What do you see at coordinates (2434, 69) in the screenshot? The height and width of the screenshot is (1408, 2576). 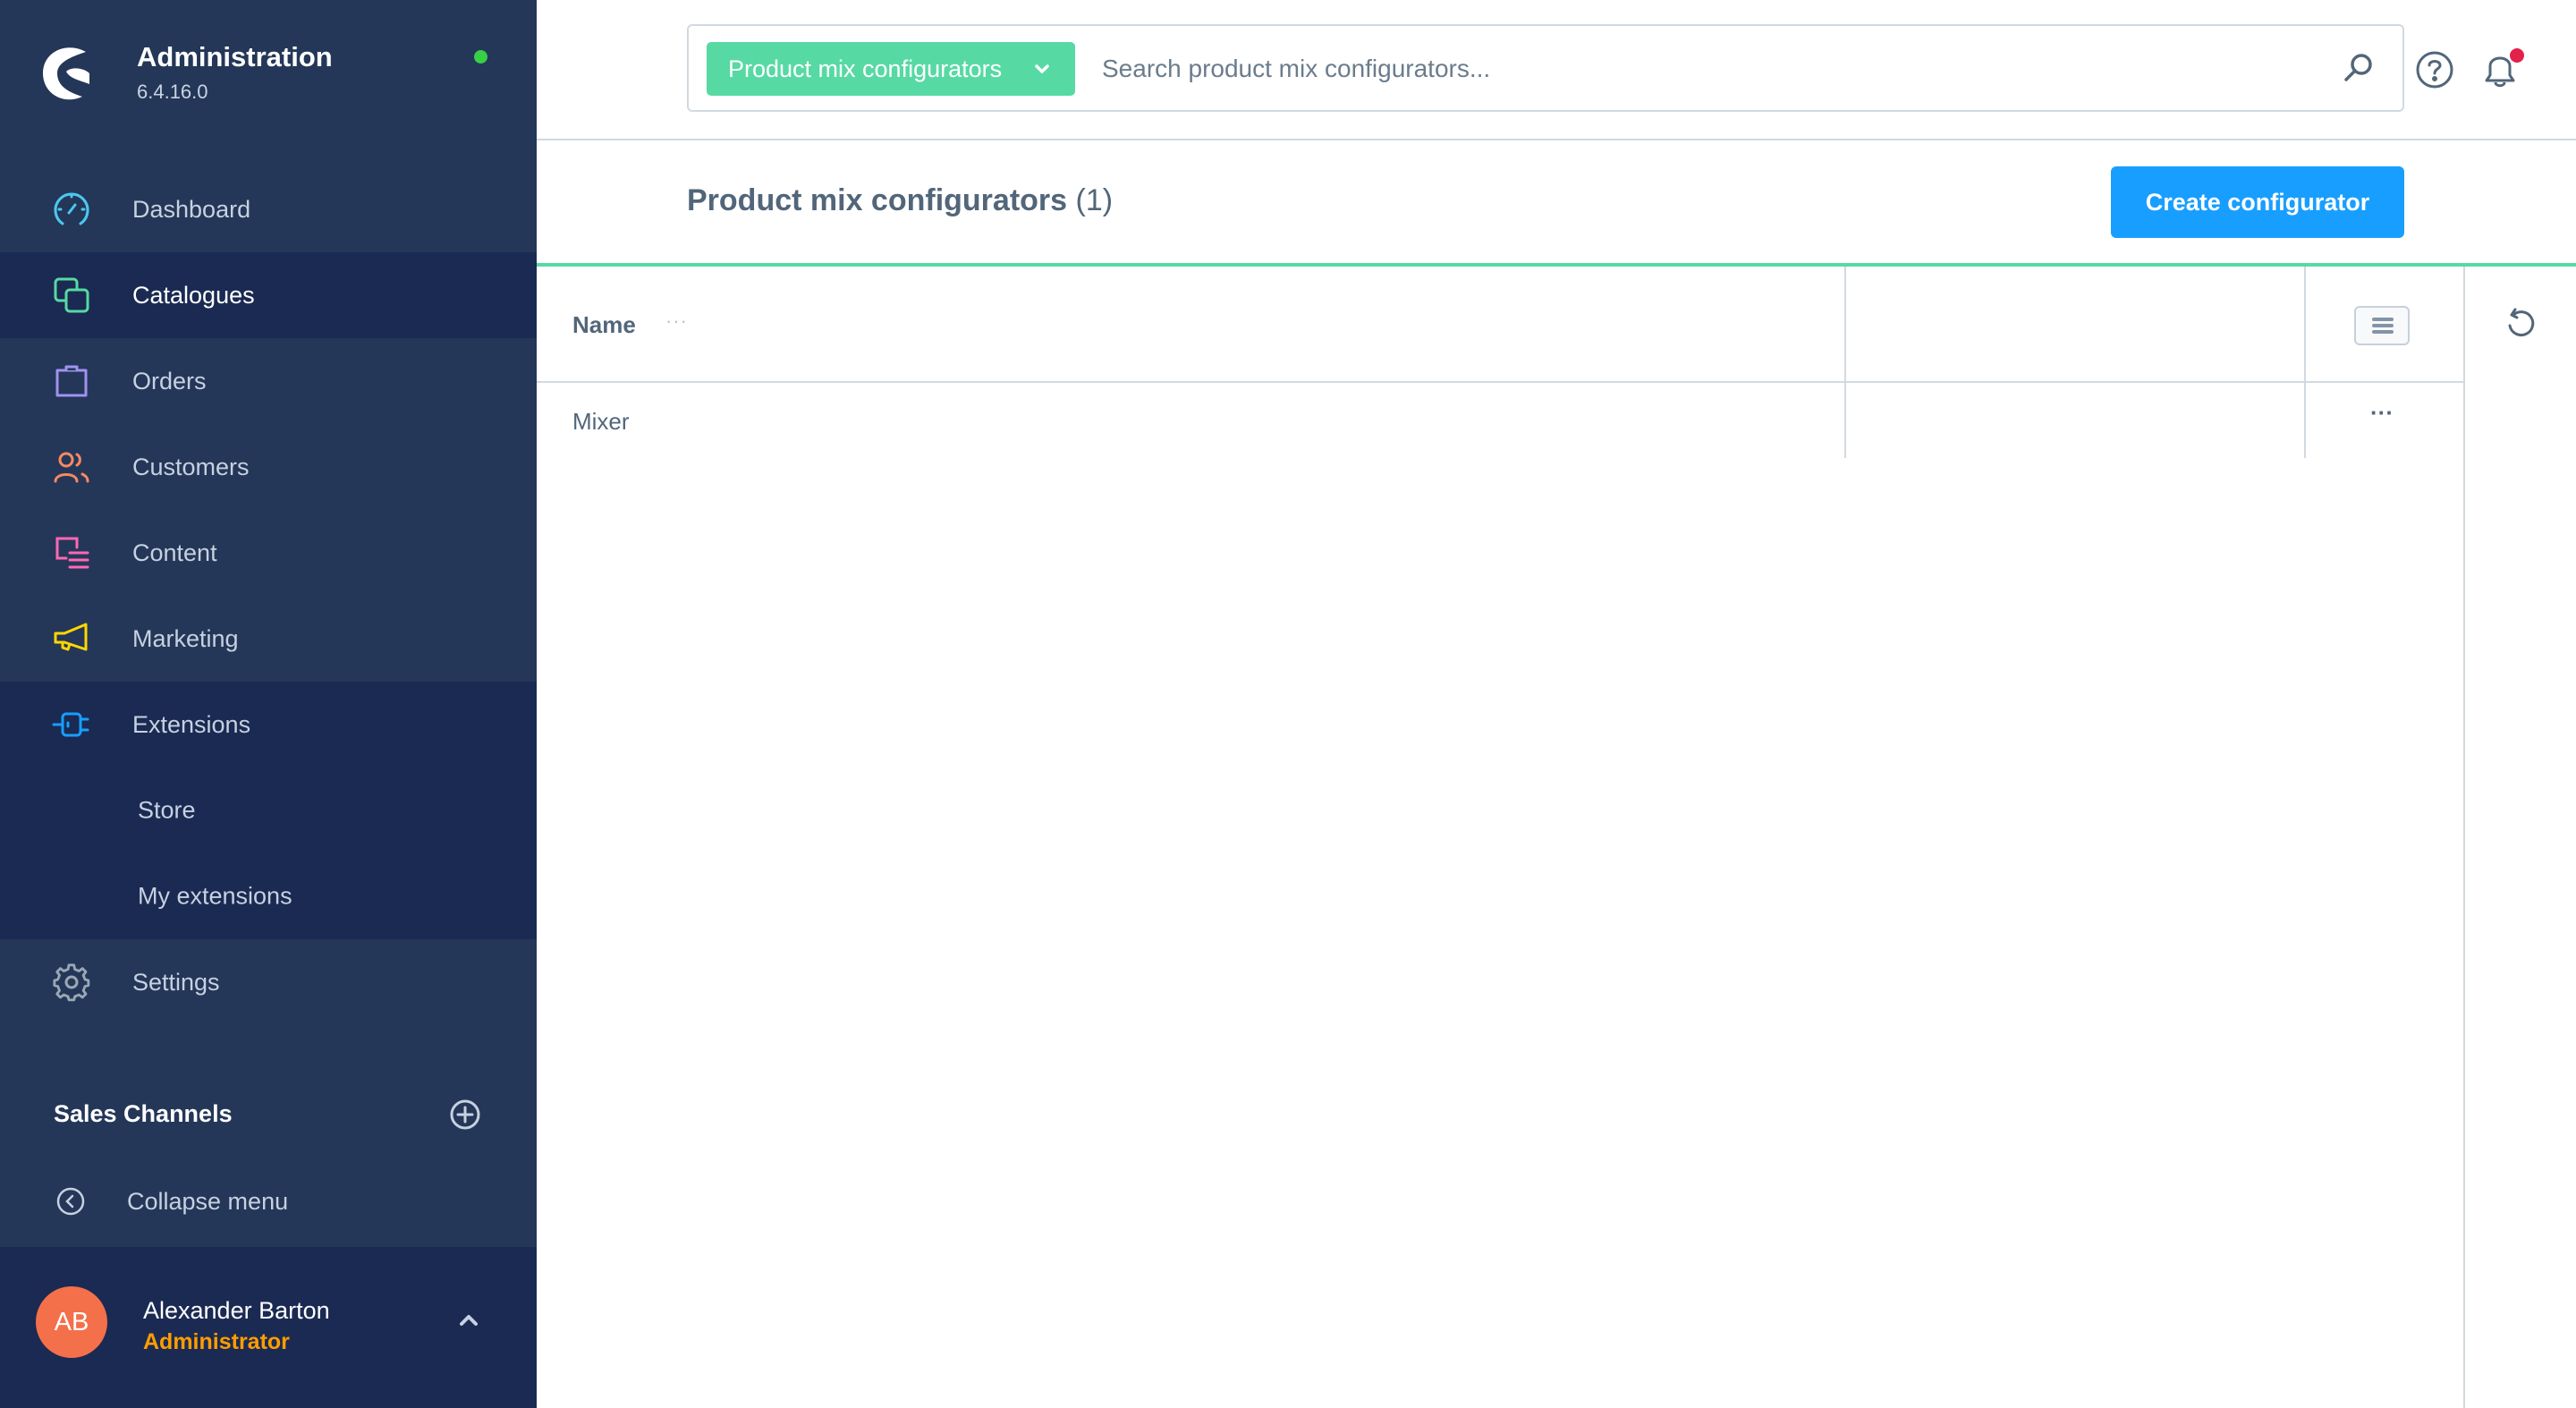 I see `help-icon` at bounding box center [2434, 69].